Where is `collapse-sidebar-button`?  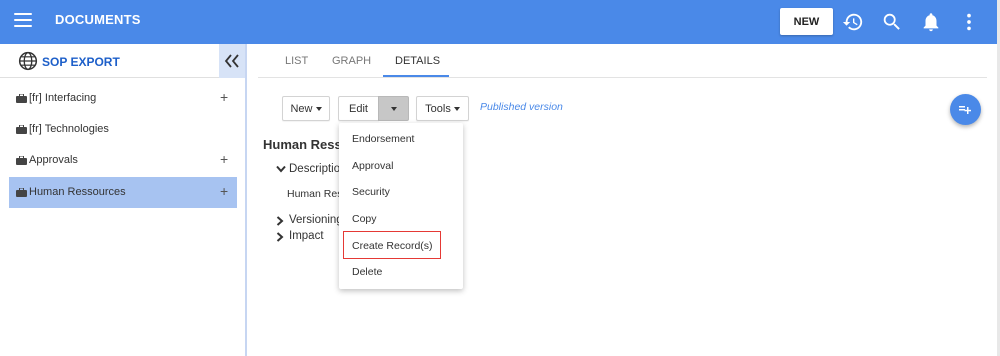 collapse-sidebar-button is located at coordinates (232, 61).